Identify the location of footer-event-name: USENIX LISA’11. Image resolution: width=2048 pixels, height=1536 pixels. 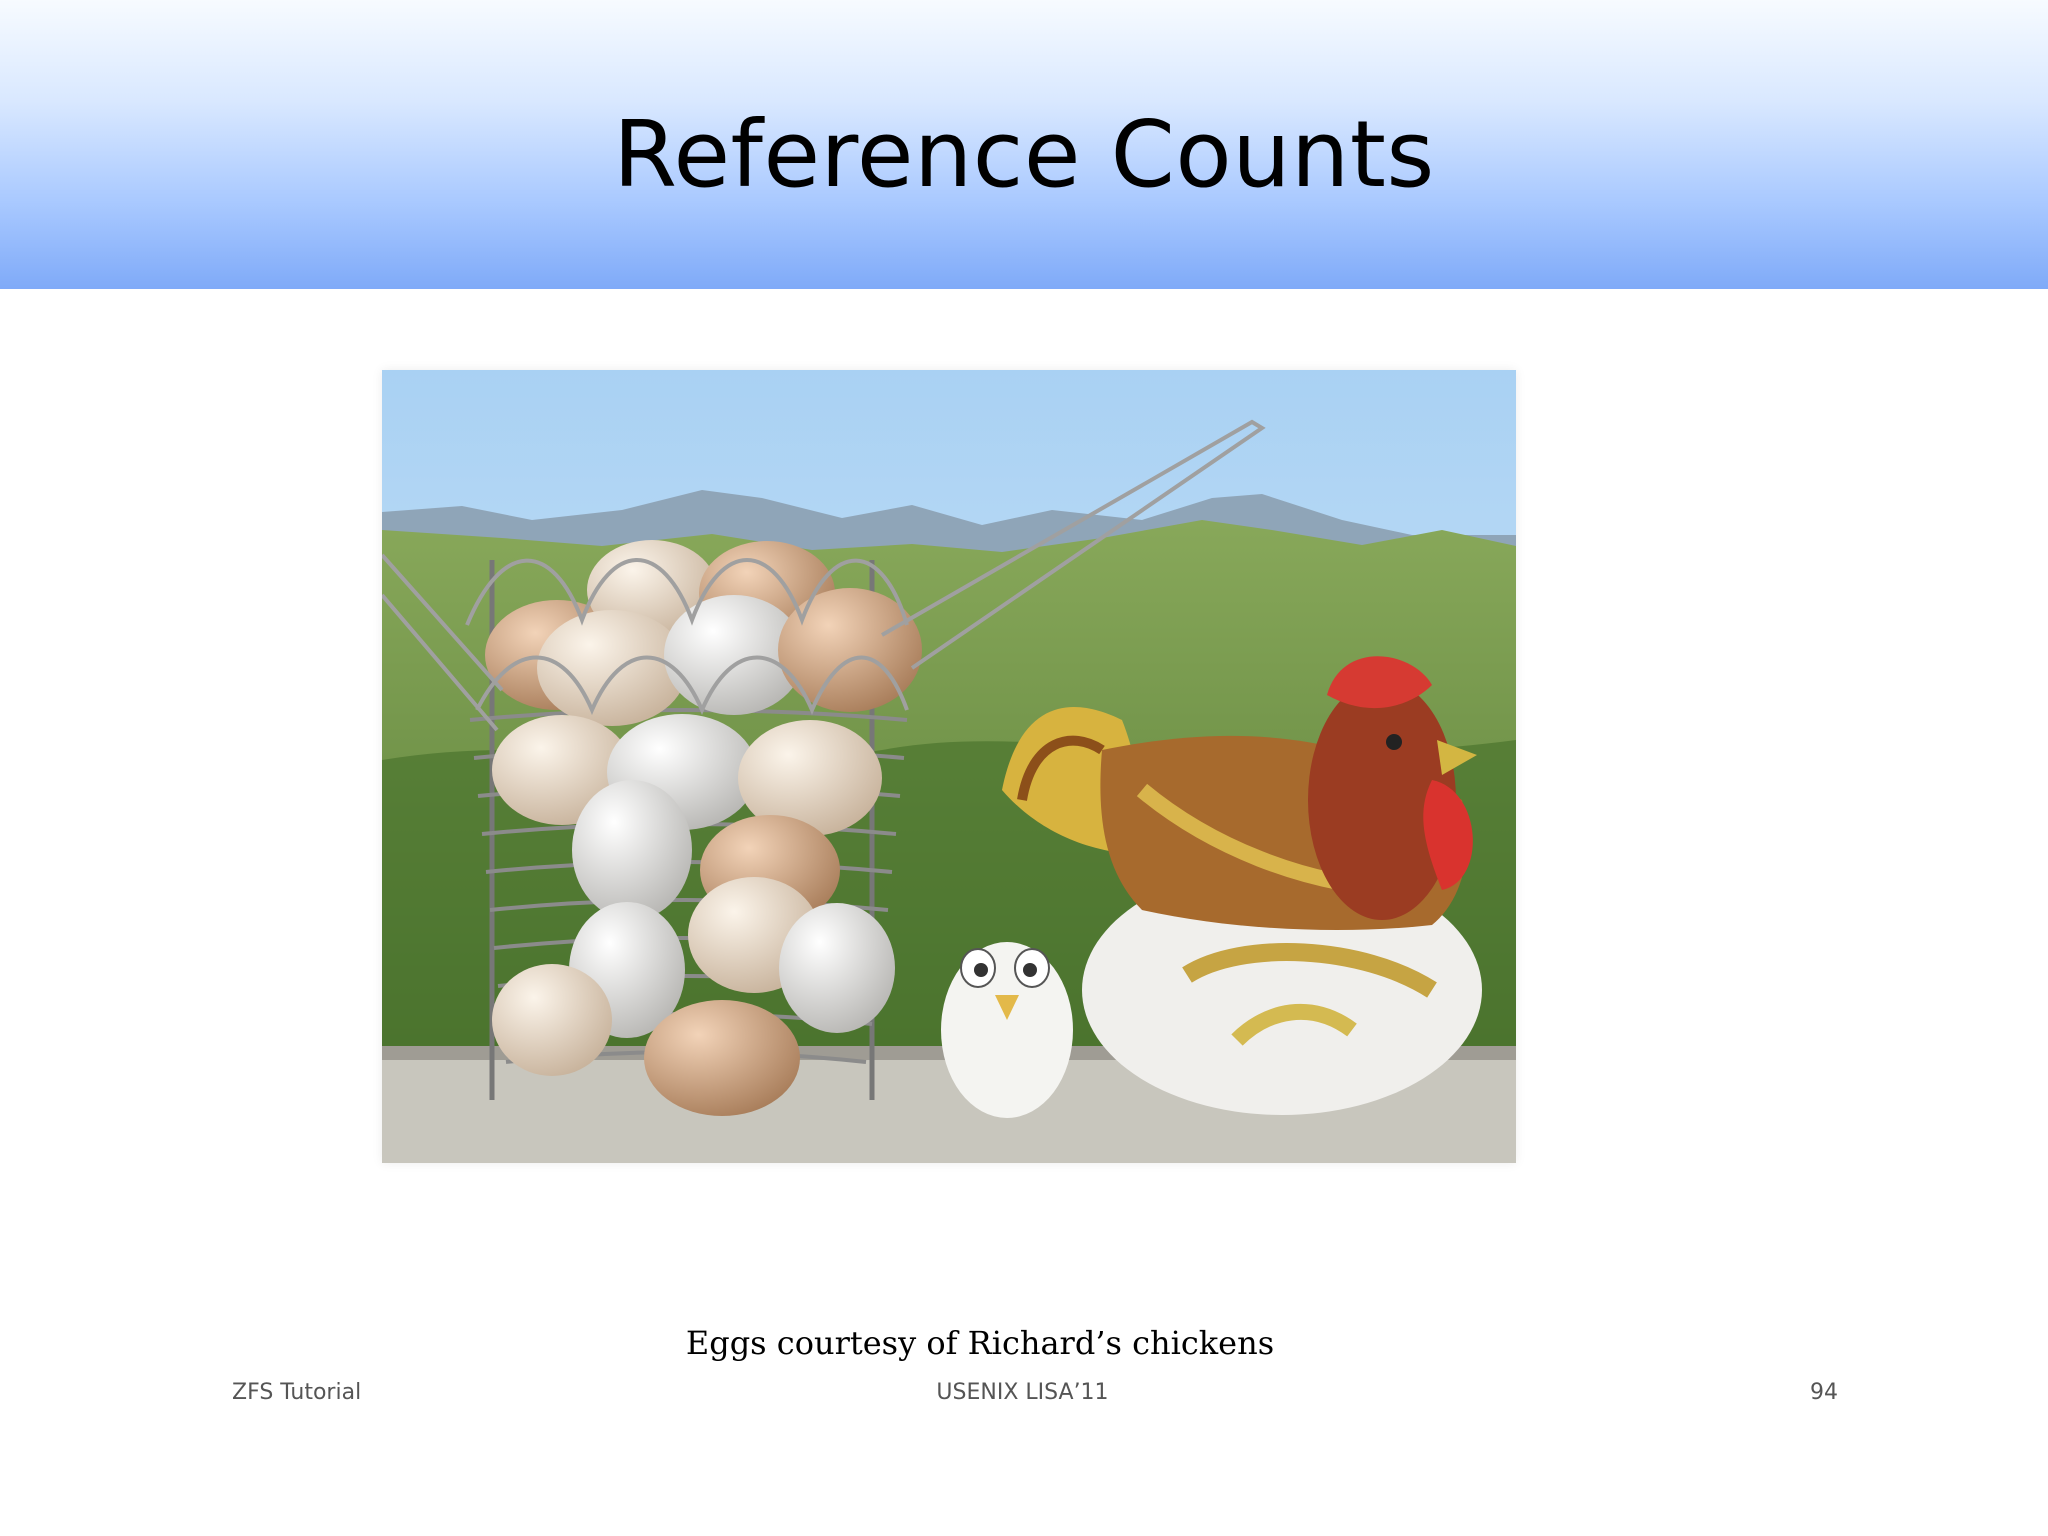
(1022, 1392).